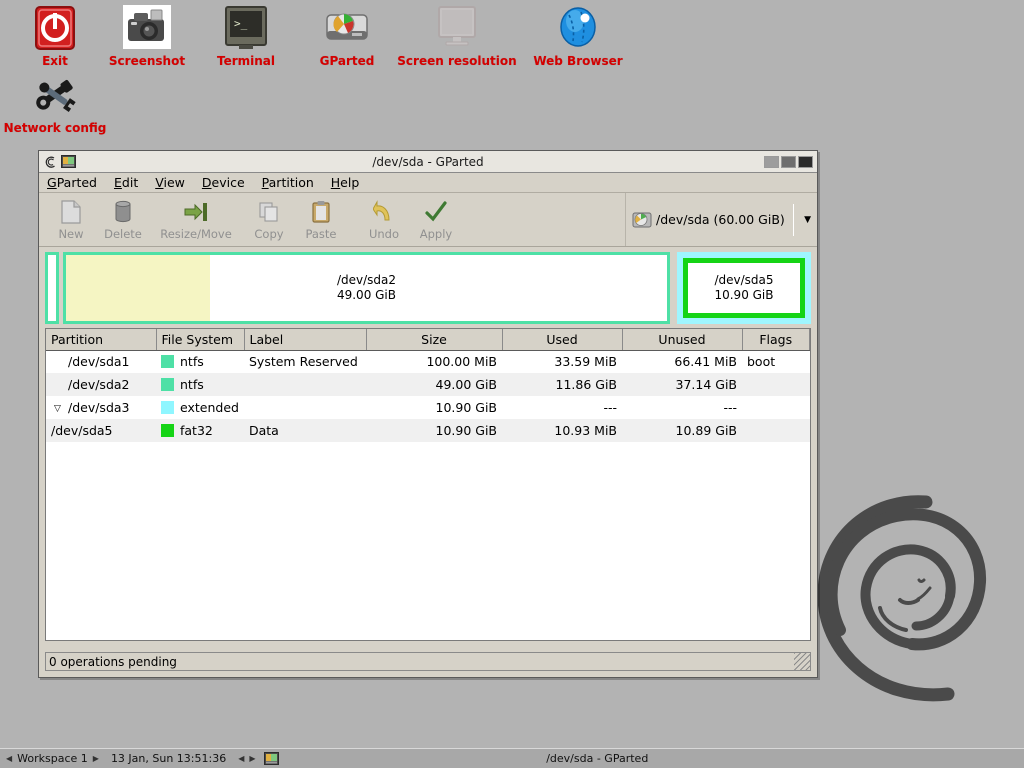  Describe the element at coordinates (428, 661) in the screenshot. I see `statusbar: 0 operations pending` at that location.